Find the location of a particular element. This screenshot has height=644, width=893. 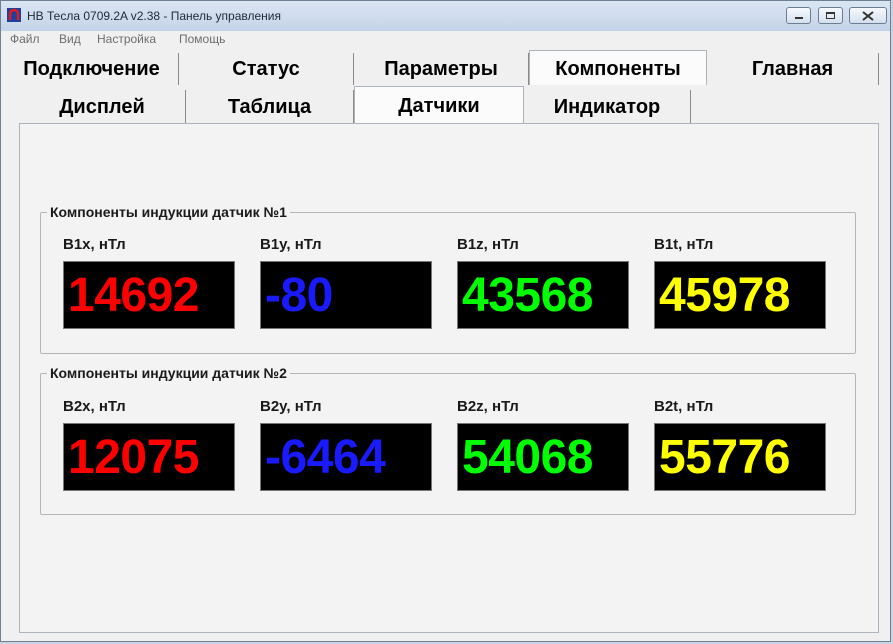

b2x-label: B2x, нТл is located at coordinates (94, 406).